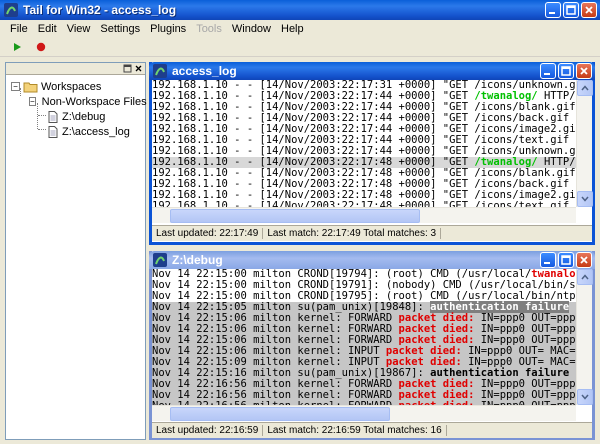 This screenshot has width=600, height=444. I want to click on stop-icon, so click(41, 46).